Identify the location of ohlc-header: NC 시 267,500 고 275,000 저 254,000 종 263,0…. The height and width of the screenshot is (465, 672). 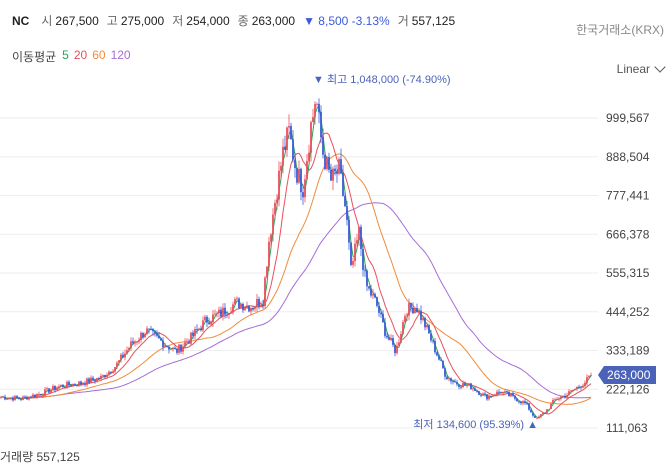
(237, 22).